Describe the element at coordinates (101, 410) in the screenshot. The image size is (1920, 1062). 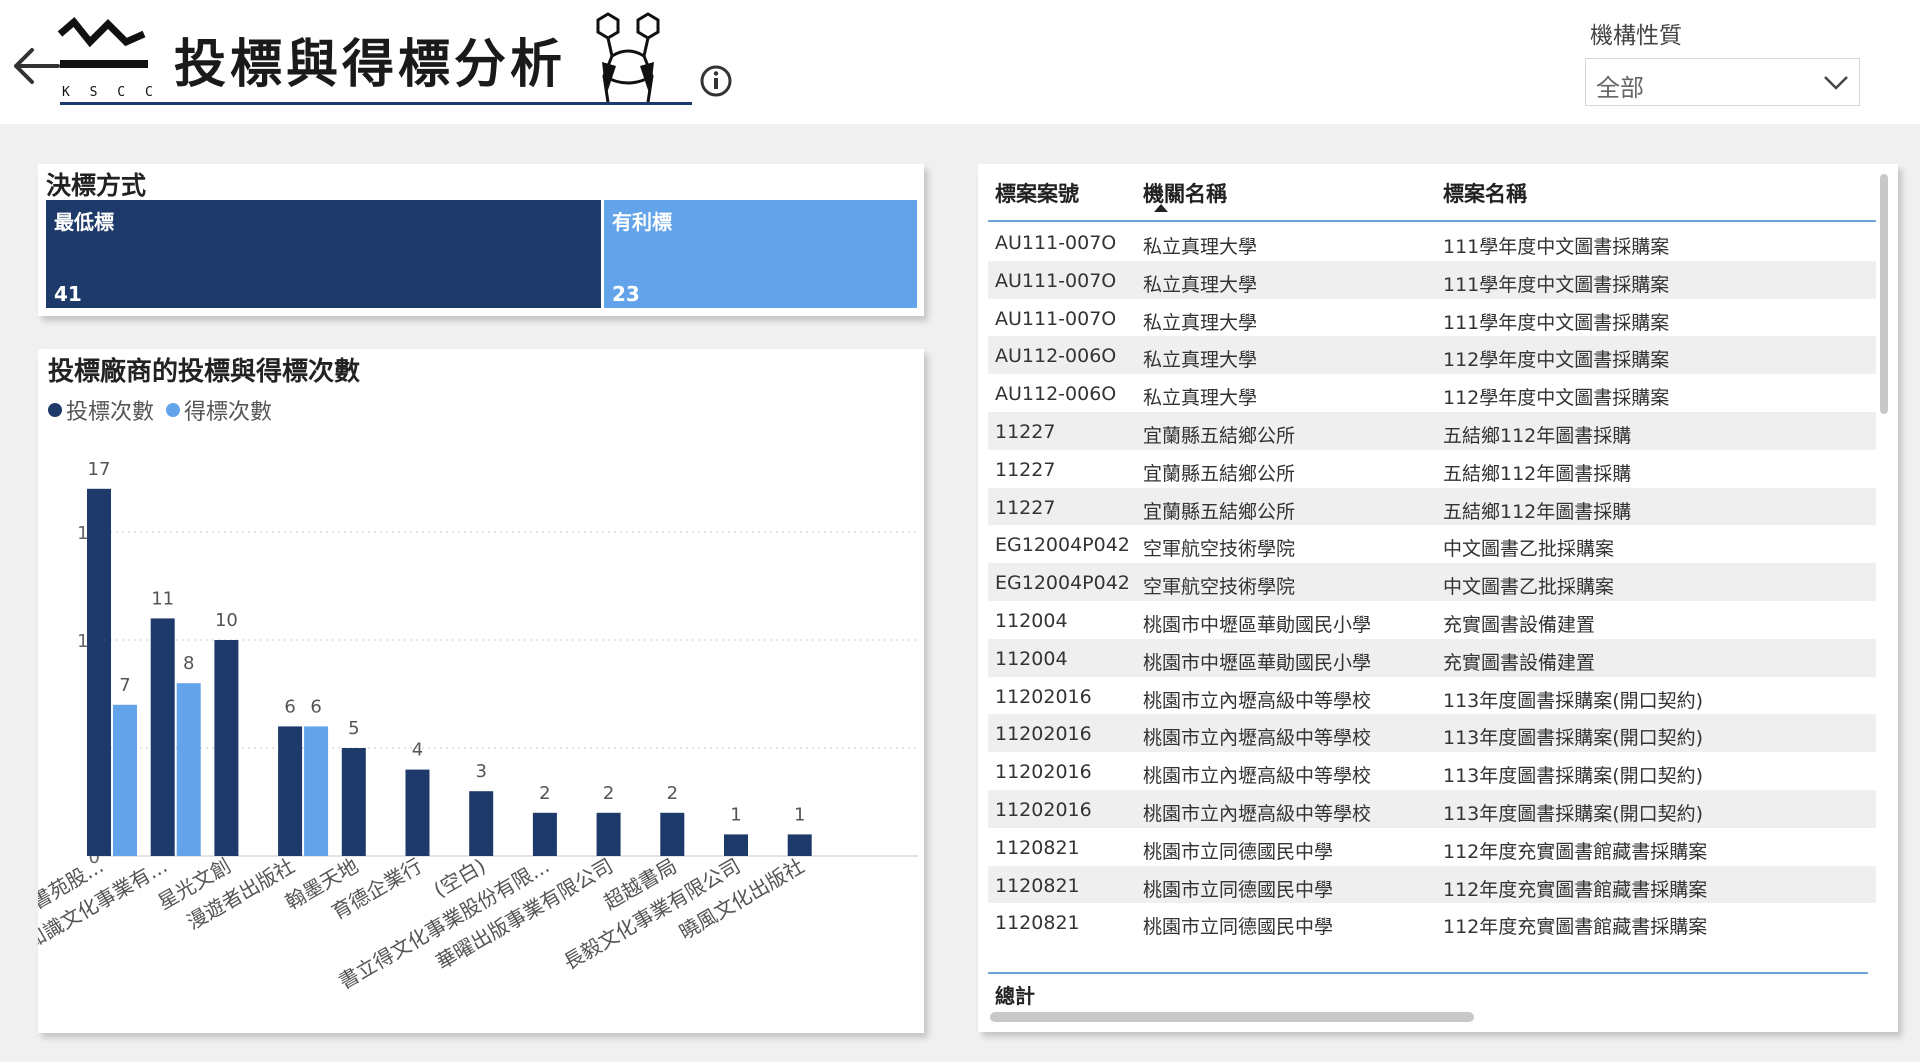
I see `legend-item-bids: 投標次數` at that location.